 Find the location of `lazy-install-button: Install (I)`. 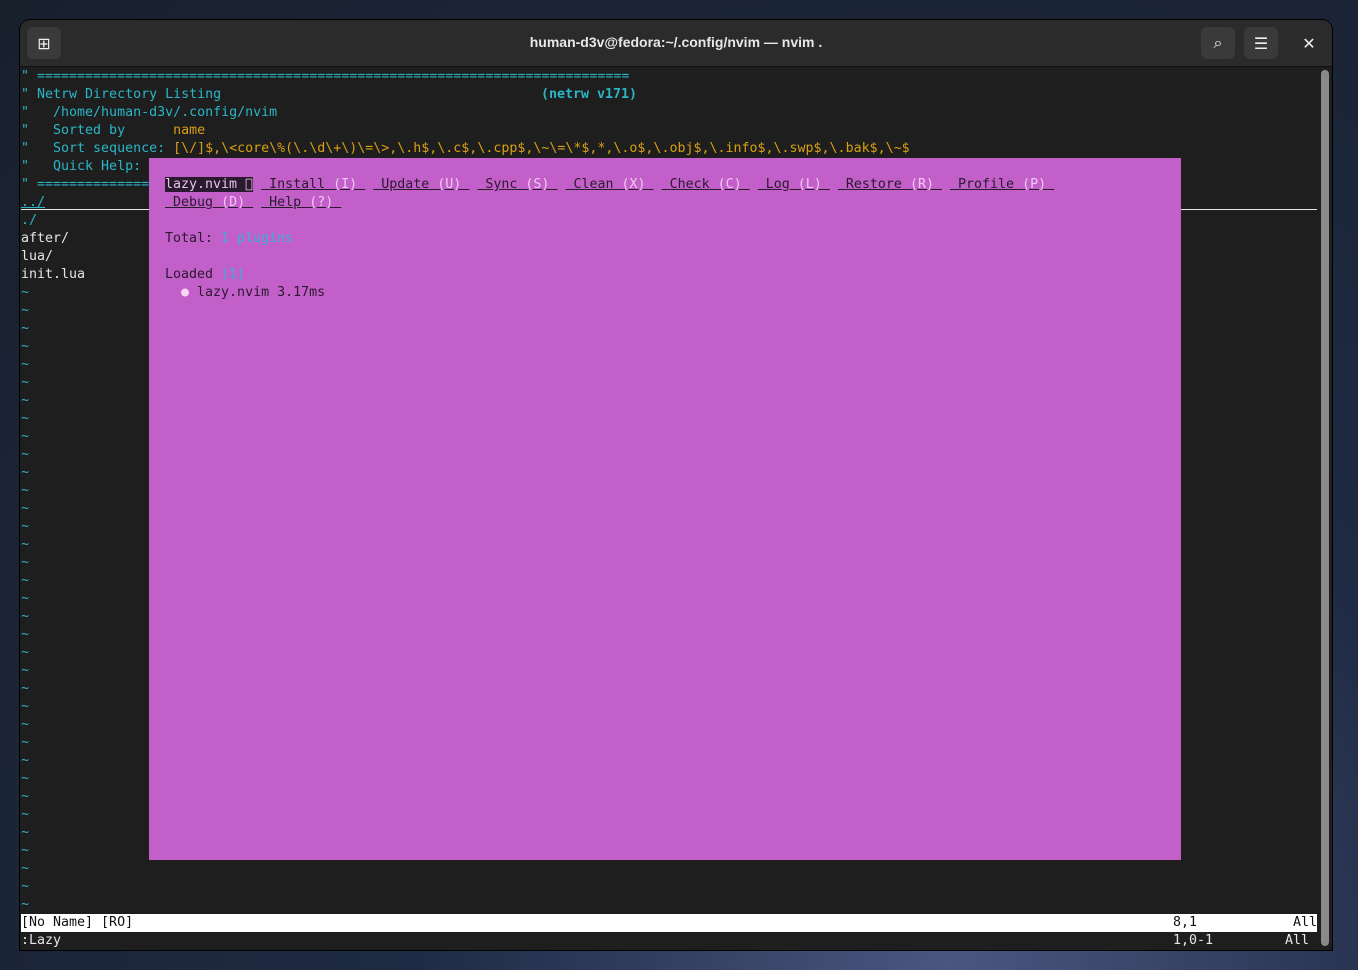

lazy-install-button: Install (I) is located at coordinates (313, 184).